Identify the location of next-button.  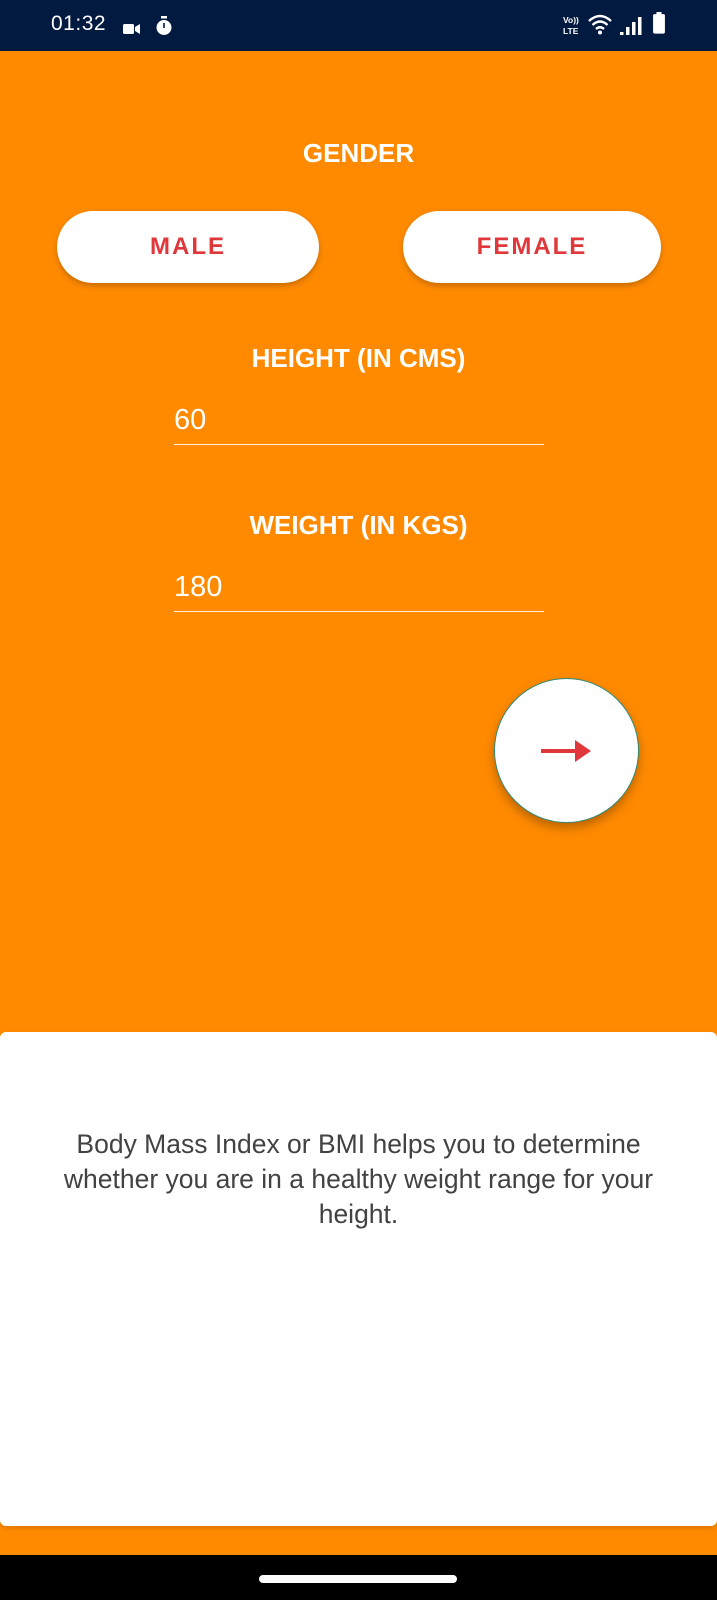
(566, 750).